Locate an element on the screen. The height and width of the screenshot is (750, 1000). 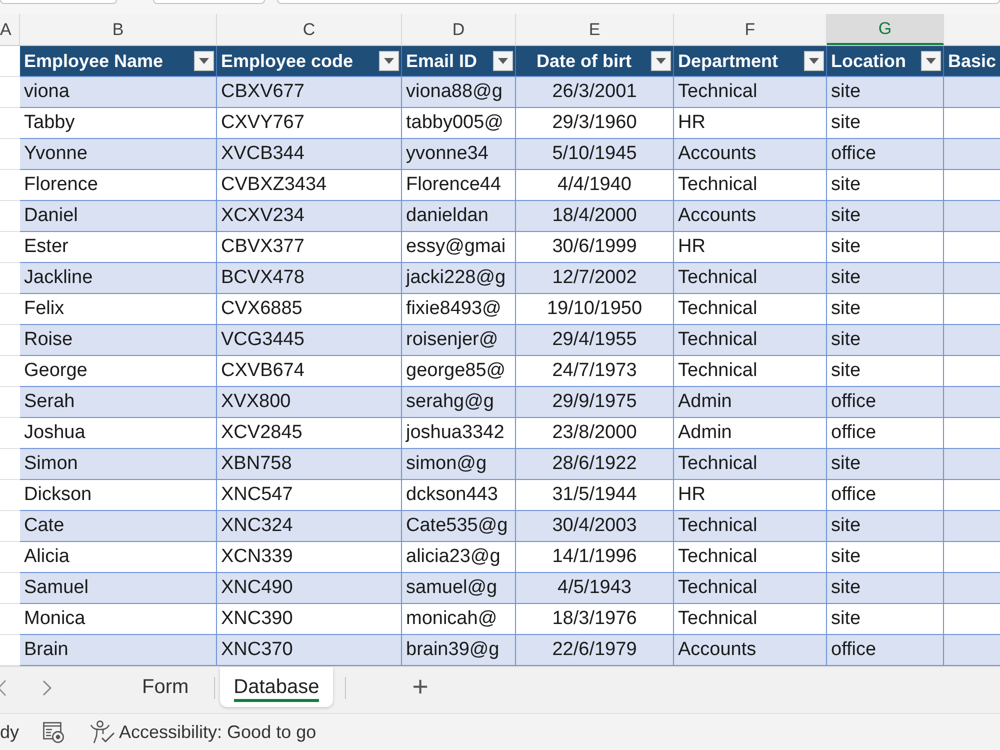
table-cell: 29/9/1975 is located at coordinates (595, 402).